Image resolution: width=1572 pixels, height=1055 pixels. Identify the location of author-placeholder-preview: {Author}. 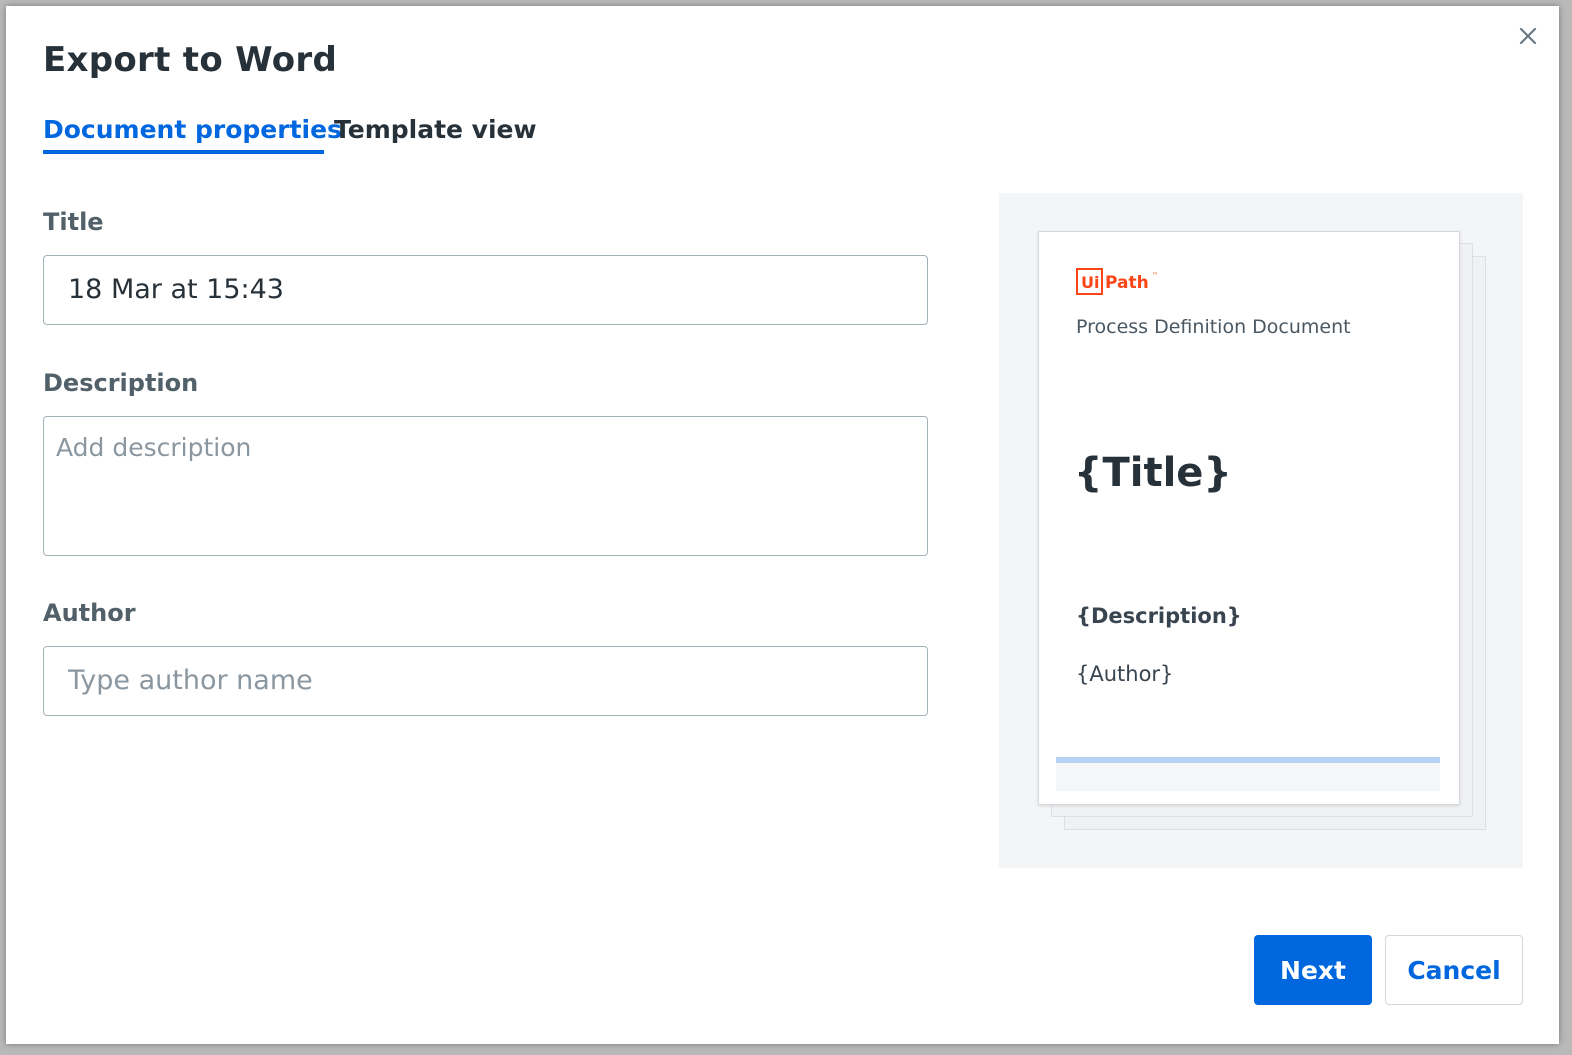
(1125, 674).